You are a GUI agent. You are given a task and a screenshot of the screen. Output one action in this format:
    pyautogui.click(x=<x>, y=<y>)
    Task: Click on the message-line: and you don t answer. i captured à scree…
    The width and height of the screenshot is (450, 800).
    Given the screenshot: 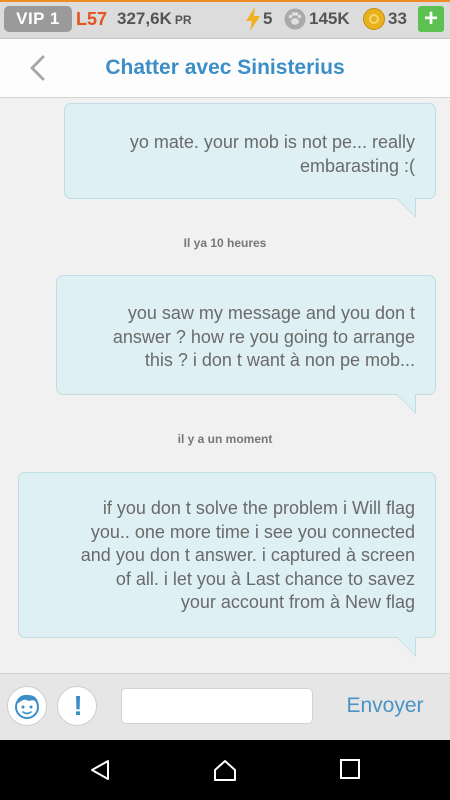 What is the action you would take?
    pyautogui.click(x=247, y=555)
    